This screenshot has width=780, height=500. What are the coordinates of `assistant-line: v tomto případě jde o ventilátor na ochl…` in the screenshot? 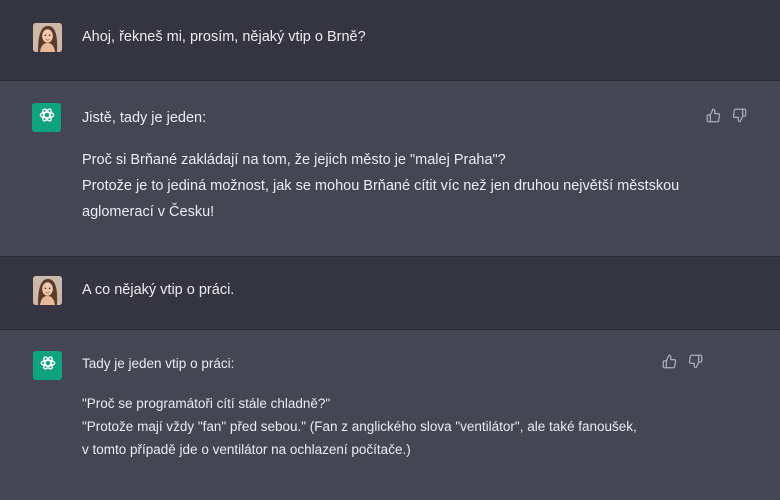 It's located at (246, 449).